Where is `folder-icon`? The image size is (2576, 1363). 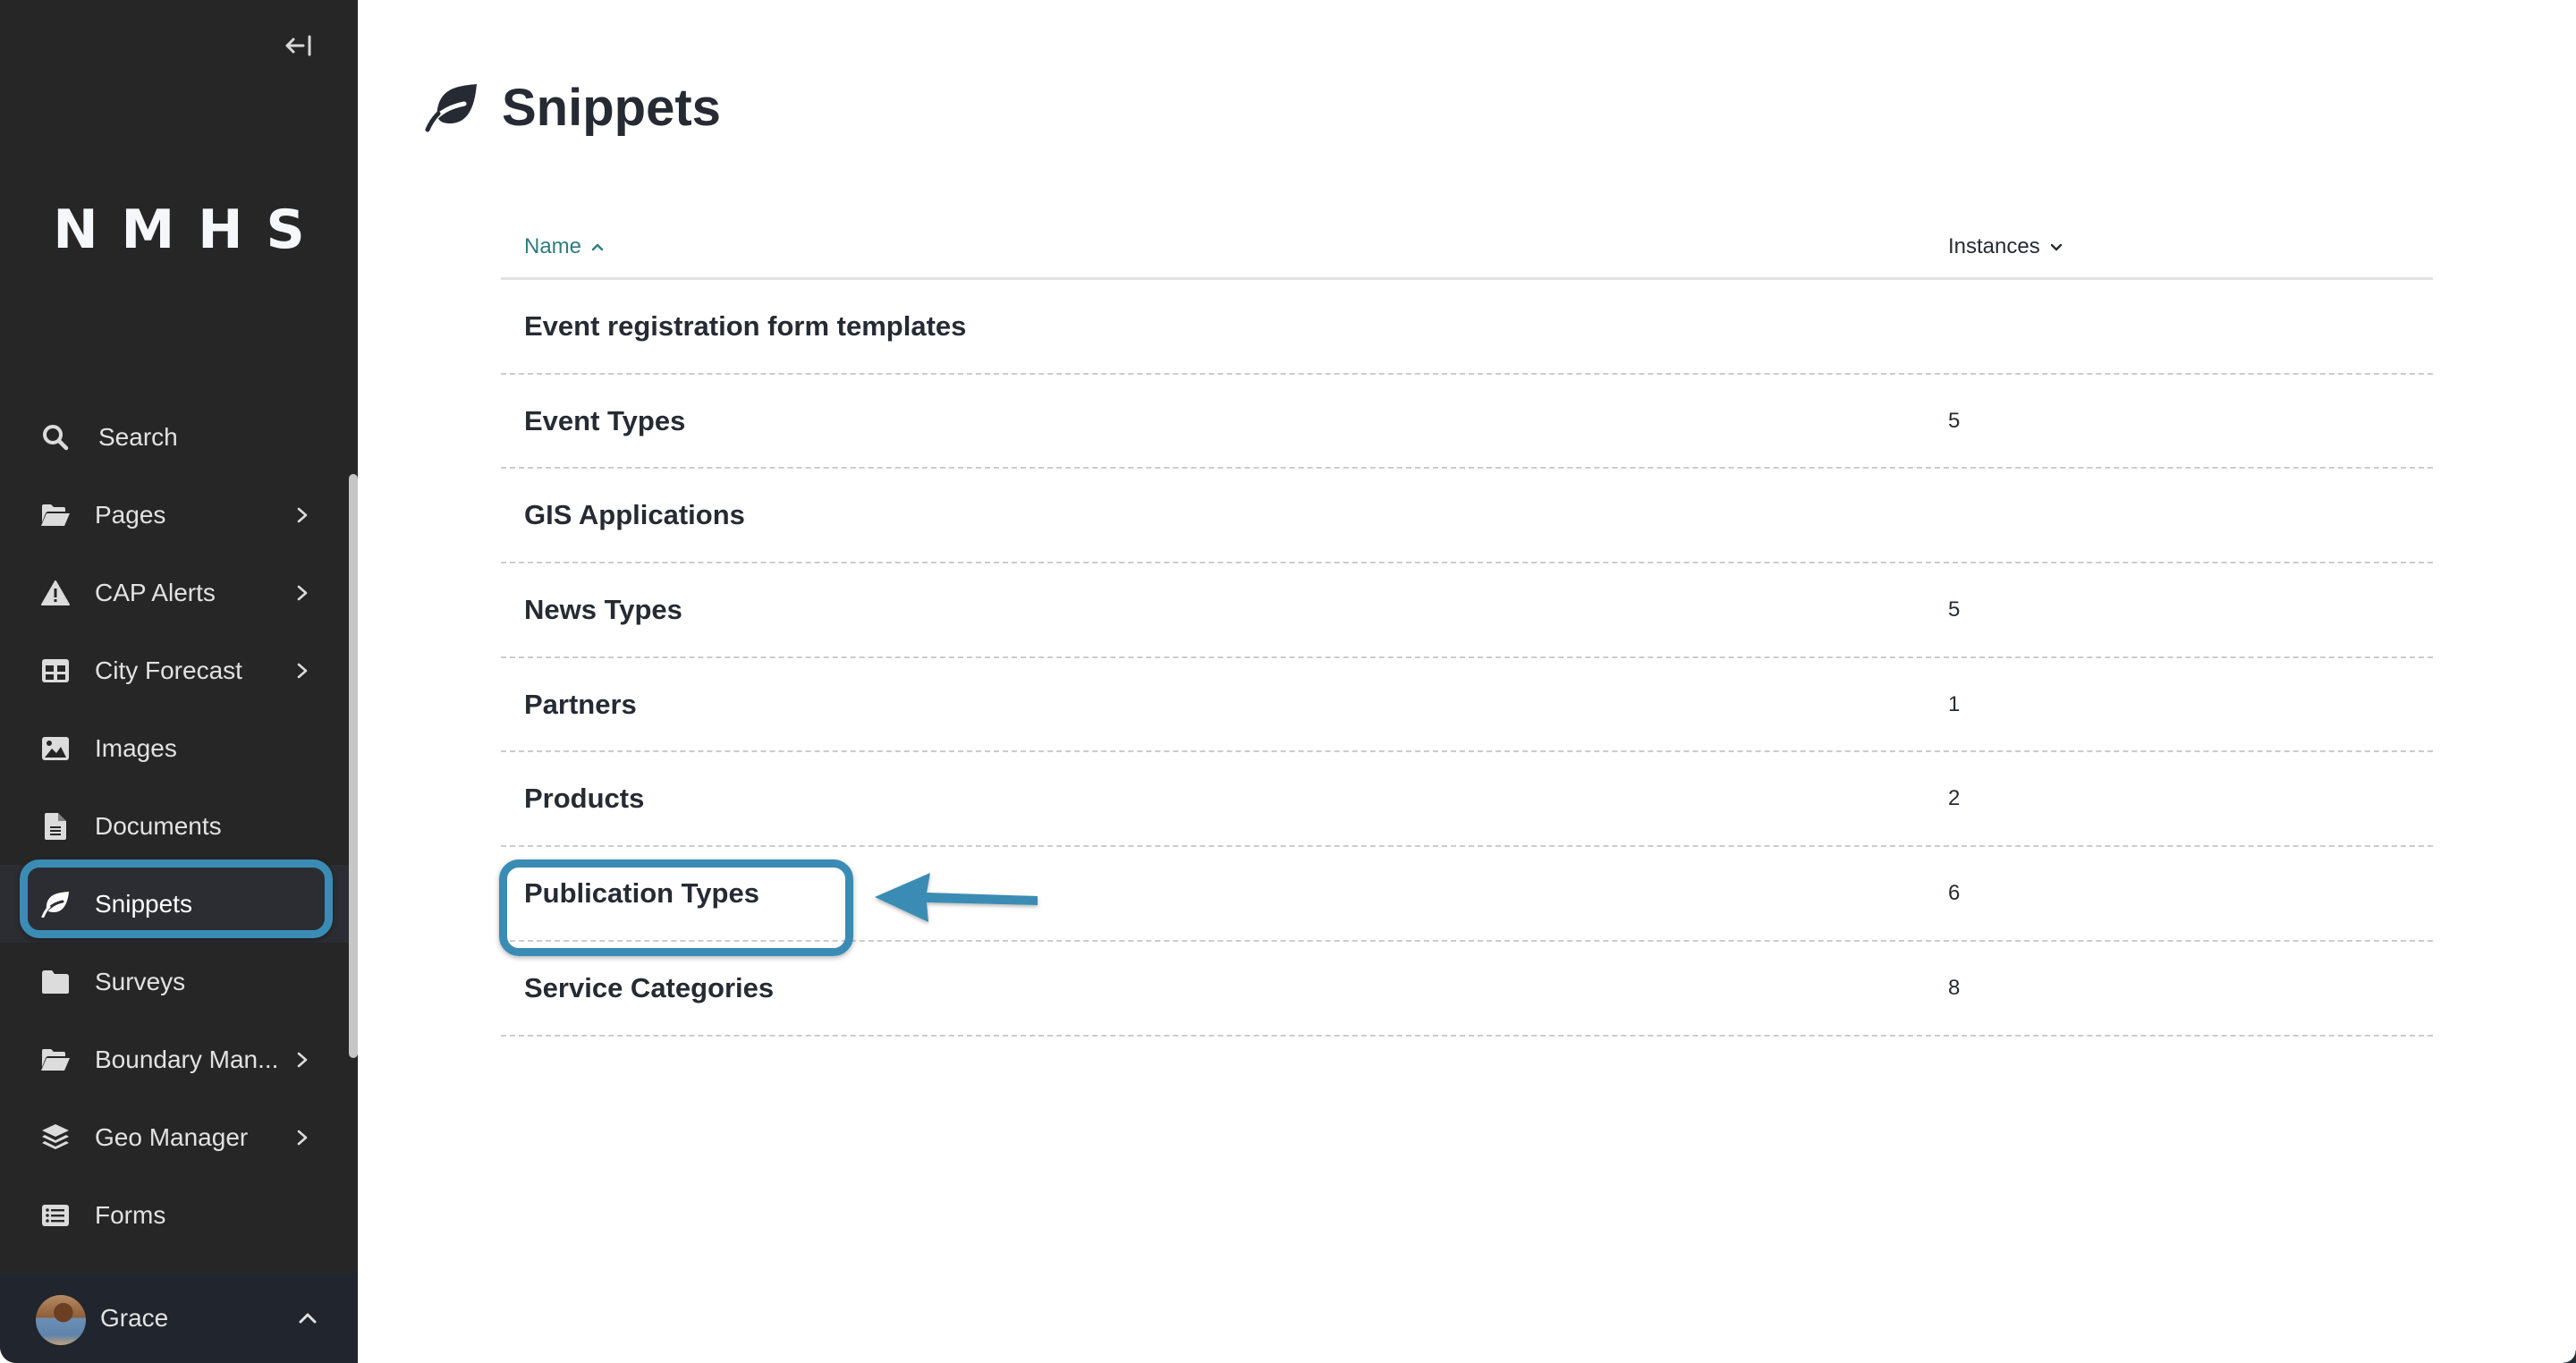 folder-icon is located at coordinates (55, 982).